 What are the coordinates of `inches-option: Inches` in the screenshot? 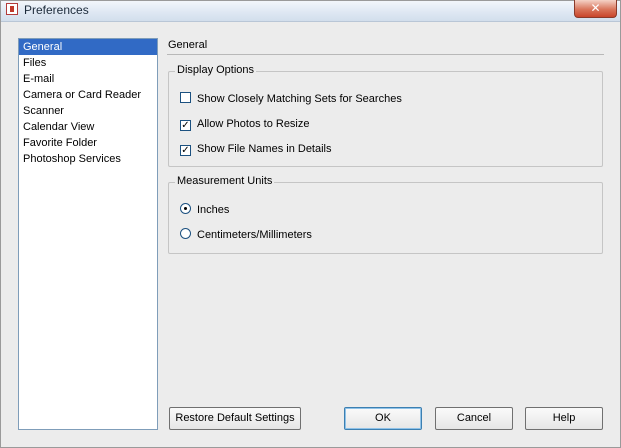 It's located at (204, 210).